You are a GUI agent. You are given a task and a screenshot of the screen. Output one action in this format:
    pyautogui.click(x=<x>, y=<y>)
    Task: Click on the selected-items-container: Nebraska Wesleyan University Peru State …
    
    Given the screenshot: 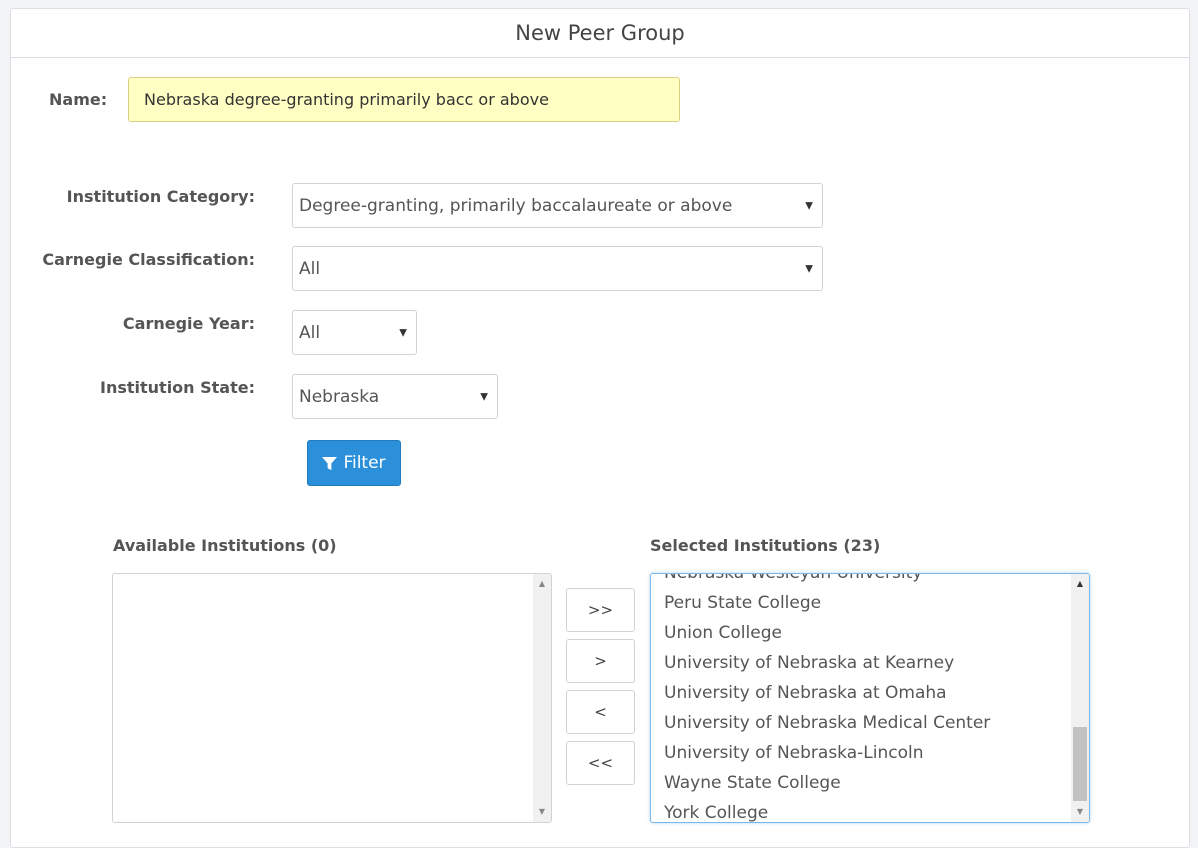 What is the action you would take?
    pyautogui.click(x=861, y=698)
    